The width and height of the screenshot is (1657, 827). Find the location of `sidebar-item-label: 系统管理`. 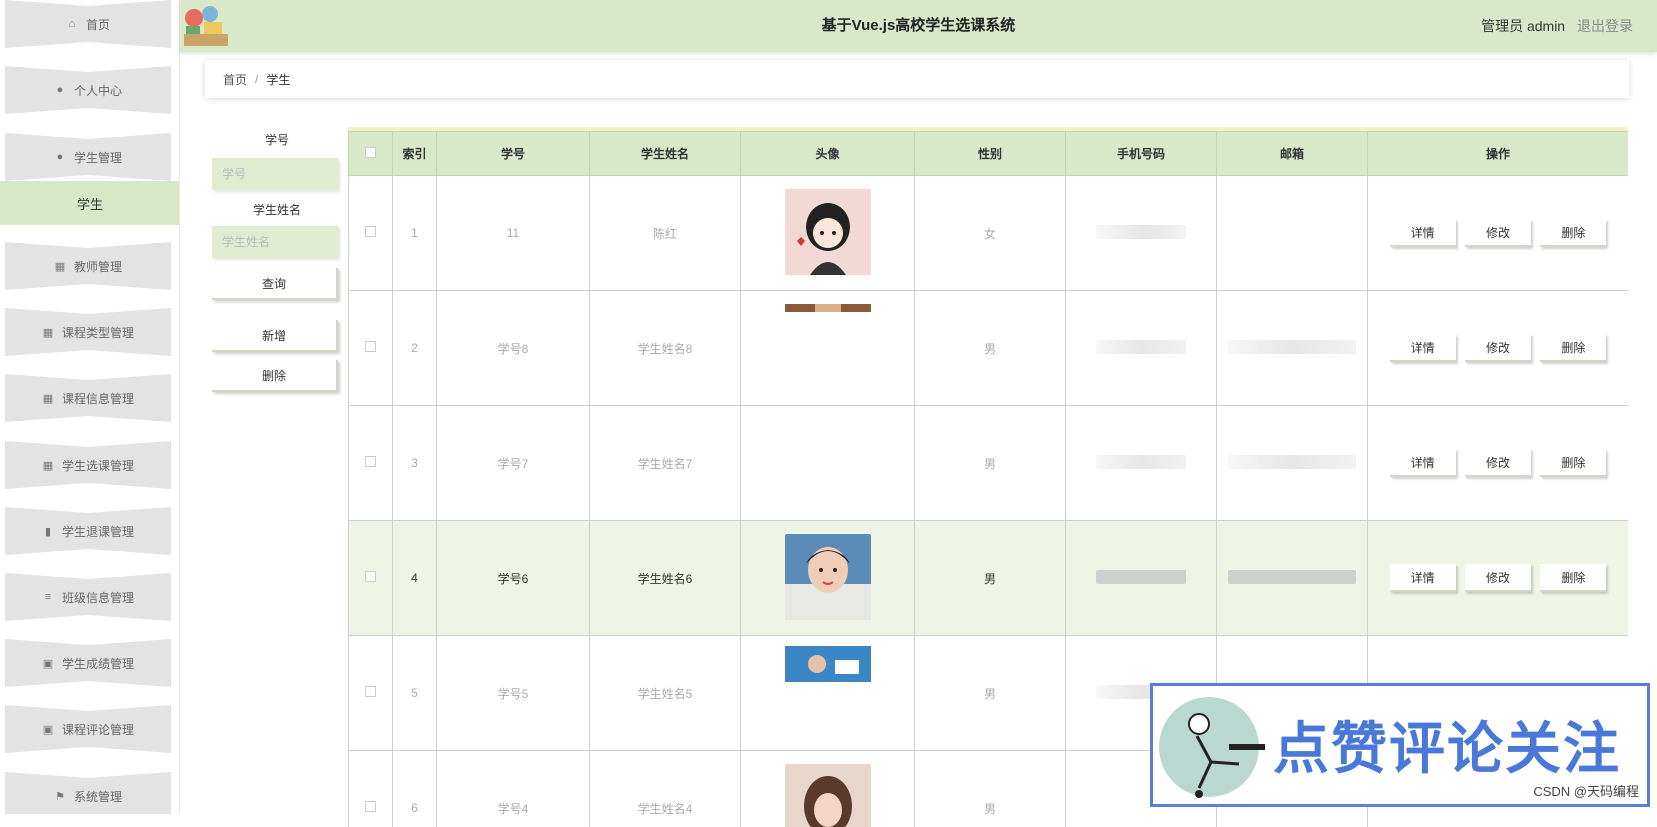

sidebar-item-label: 系统管理 is located at coordinates (98, 796).